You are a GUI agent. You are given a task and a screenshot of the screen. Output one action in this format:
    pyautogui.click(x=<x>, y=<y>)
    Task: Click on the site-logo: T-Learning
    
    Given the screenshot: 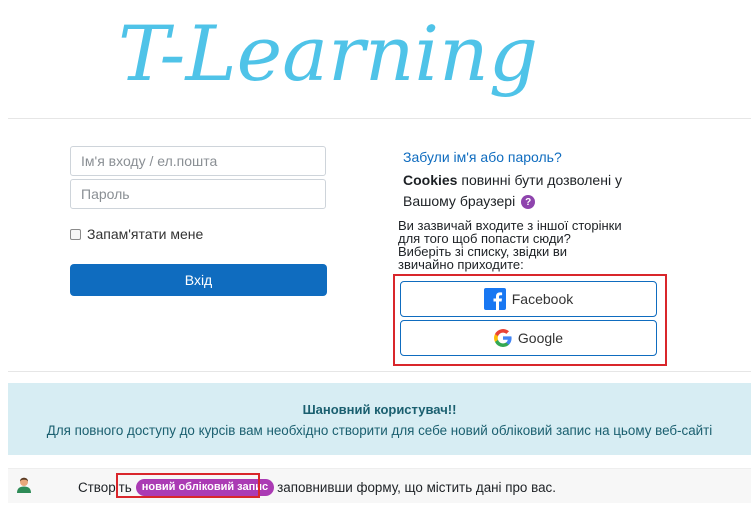 What is the action you would take?
    pyautogui.click(x=328, y=52)
    